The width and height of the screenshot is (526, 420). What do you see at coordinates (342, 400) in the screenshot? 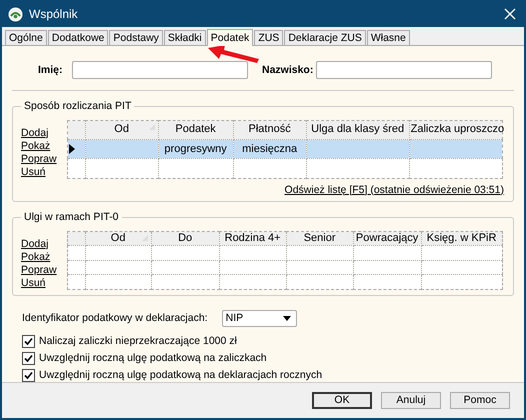
I see `dialog-button: OK` at bounding box center [342, 400].